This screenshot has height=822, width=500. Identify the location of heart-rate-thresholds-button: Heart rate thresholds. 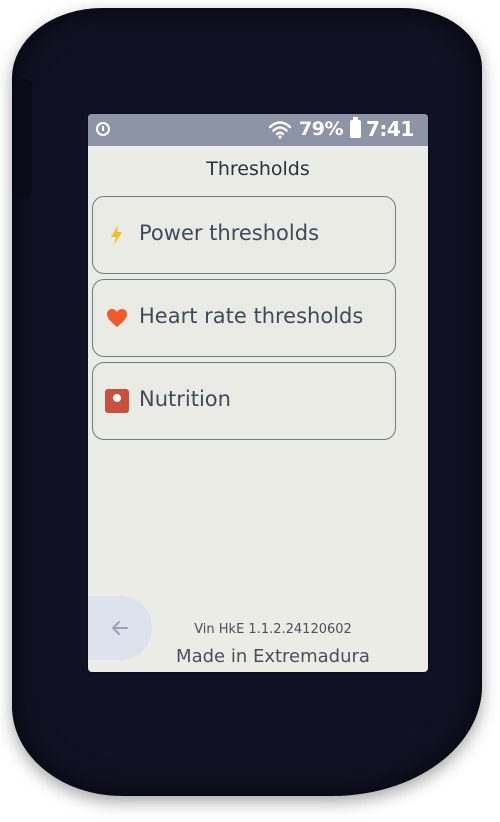
(244, 318).